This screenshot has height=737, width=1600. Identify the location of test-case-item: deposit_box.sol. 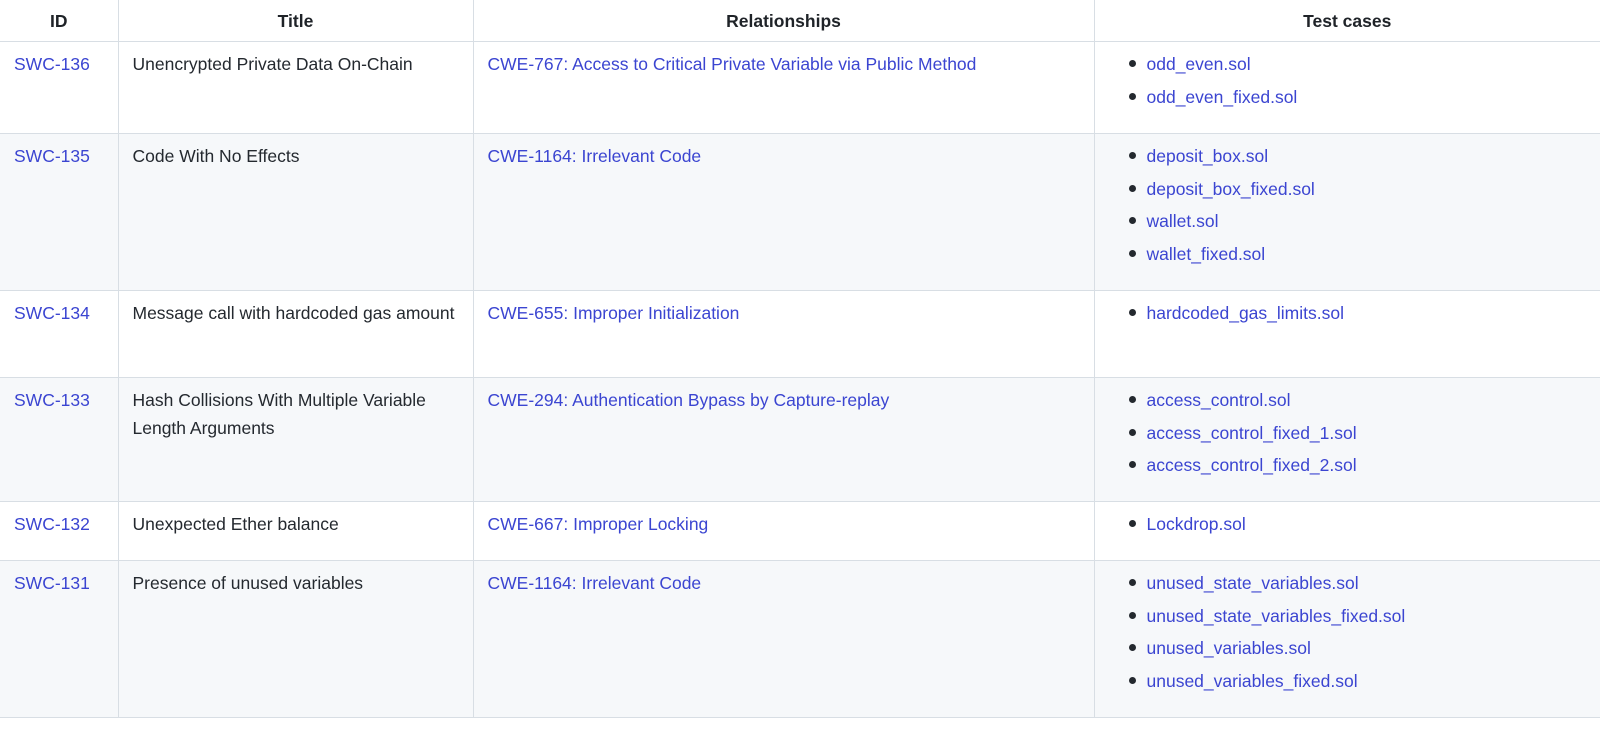
(1357, 158).